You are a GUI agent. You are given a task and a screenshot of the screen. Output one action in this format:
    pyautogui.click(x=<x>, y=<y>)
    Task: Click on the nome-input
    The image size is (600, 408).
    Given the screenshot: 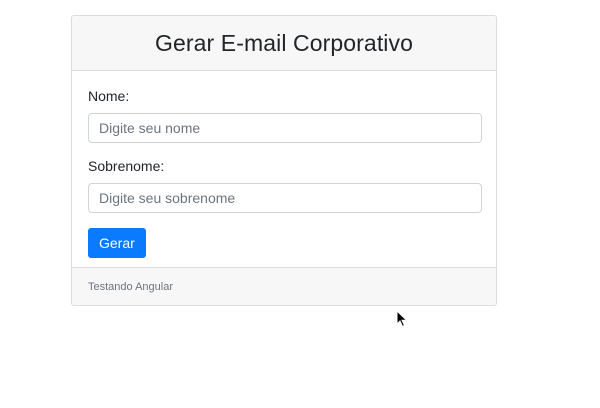 What is the action you would take?
    pyautogui.click(x=285, y=128)
    